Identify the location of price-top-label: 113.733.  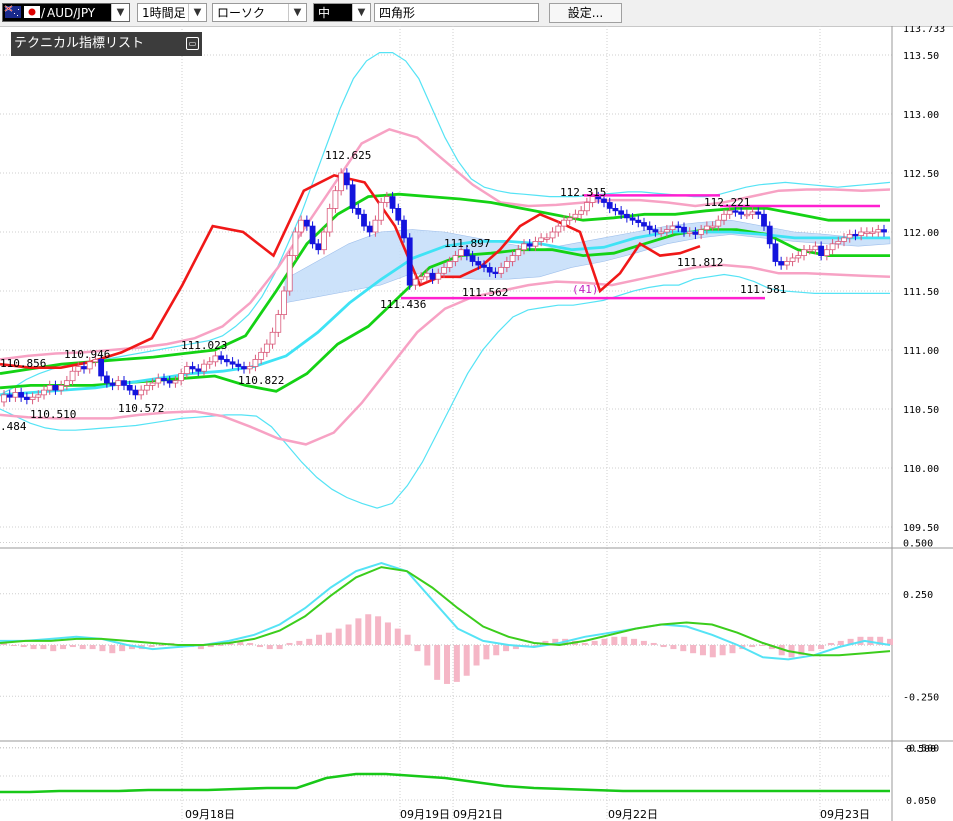
(924, 30).